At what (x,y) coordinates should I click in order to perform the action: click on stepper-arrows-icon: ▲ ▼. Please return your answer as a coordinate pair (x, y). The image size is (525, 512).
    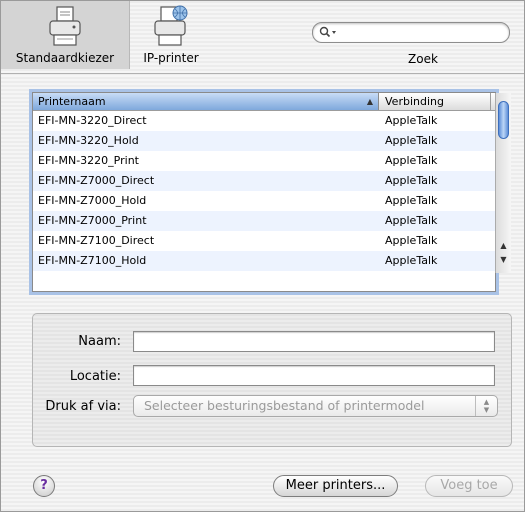
    Looking at the image, I should click on (486, 406).